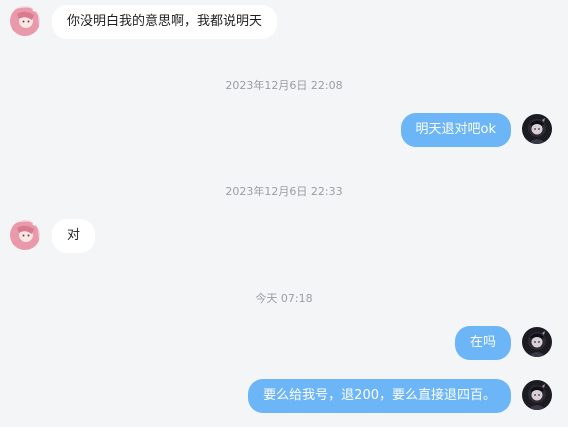 This screenshot has width=568, height=427. What do you see at coordinates (482, 343) in the screenshot?
I see `message-bubble-outgoing: 在吗` at bounding box center [482, 343].